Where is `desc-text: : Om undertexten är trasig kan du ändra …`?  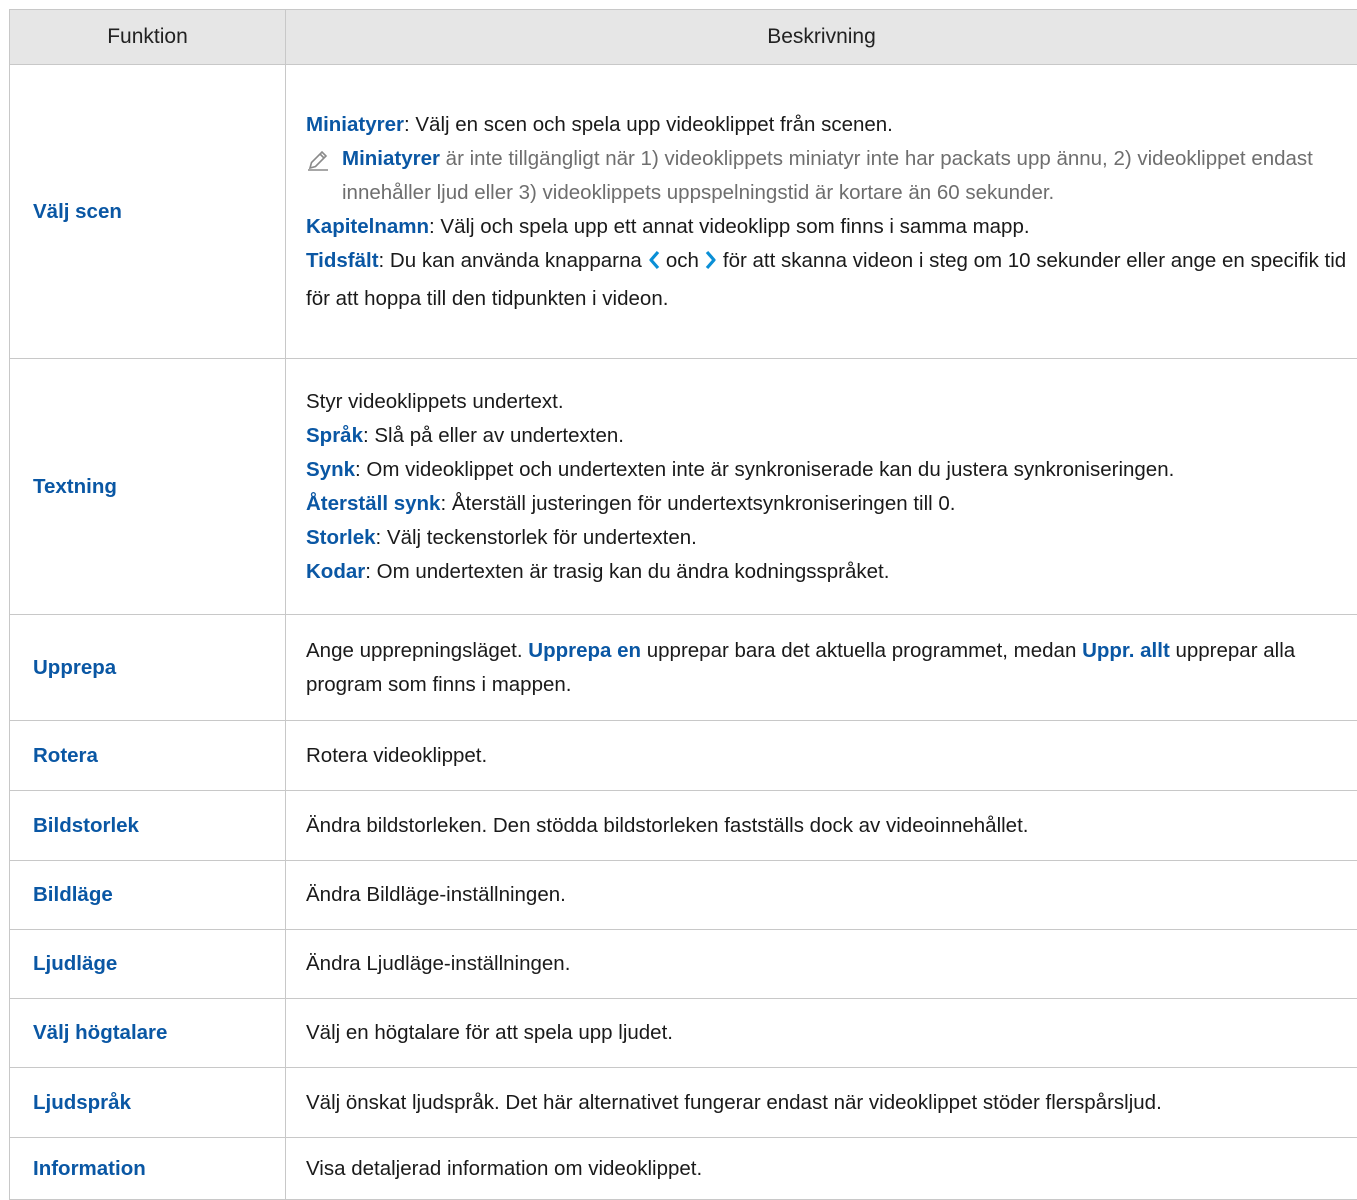
desc-text: : Om undertexten är trasig kan du ändra … is located at coordinates (627, 571).